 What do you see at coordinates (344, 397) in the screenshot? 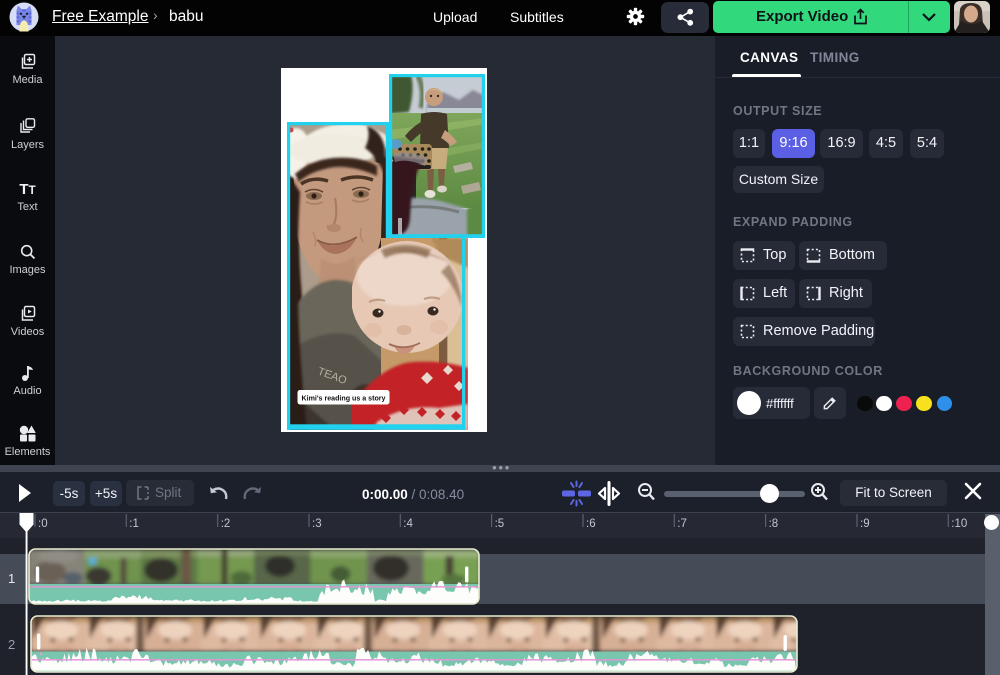
I see `svg-text: Kimi's reading us a story` at bounding box center [344, 397].